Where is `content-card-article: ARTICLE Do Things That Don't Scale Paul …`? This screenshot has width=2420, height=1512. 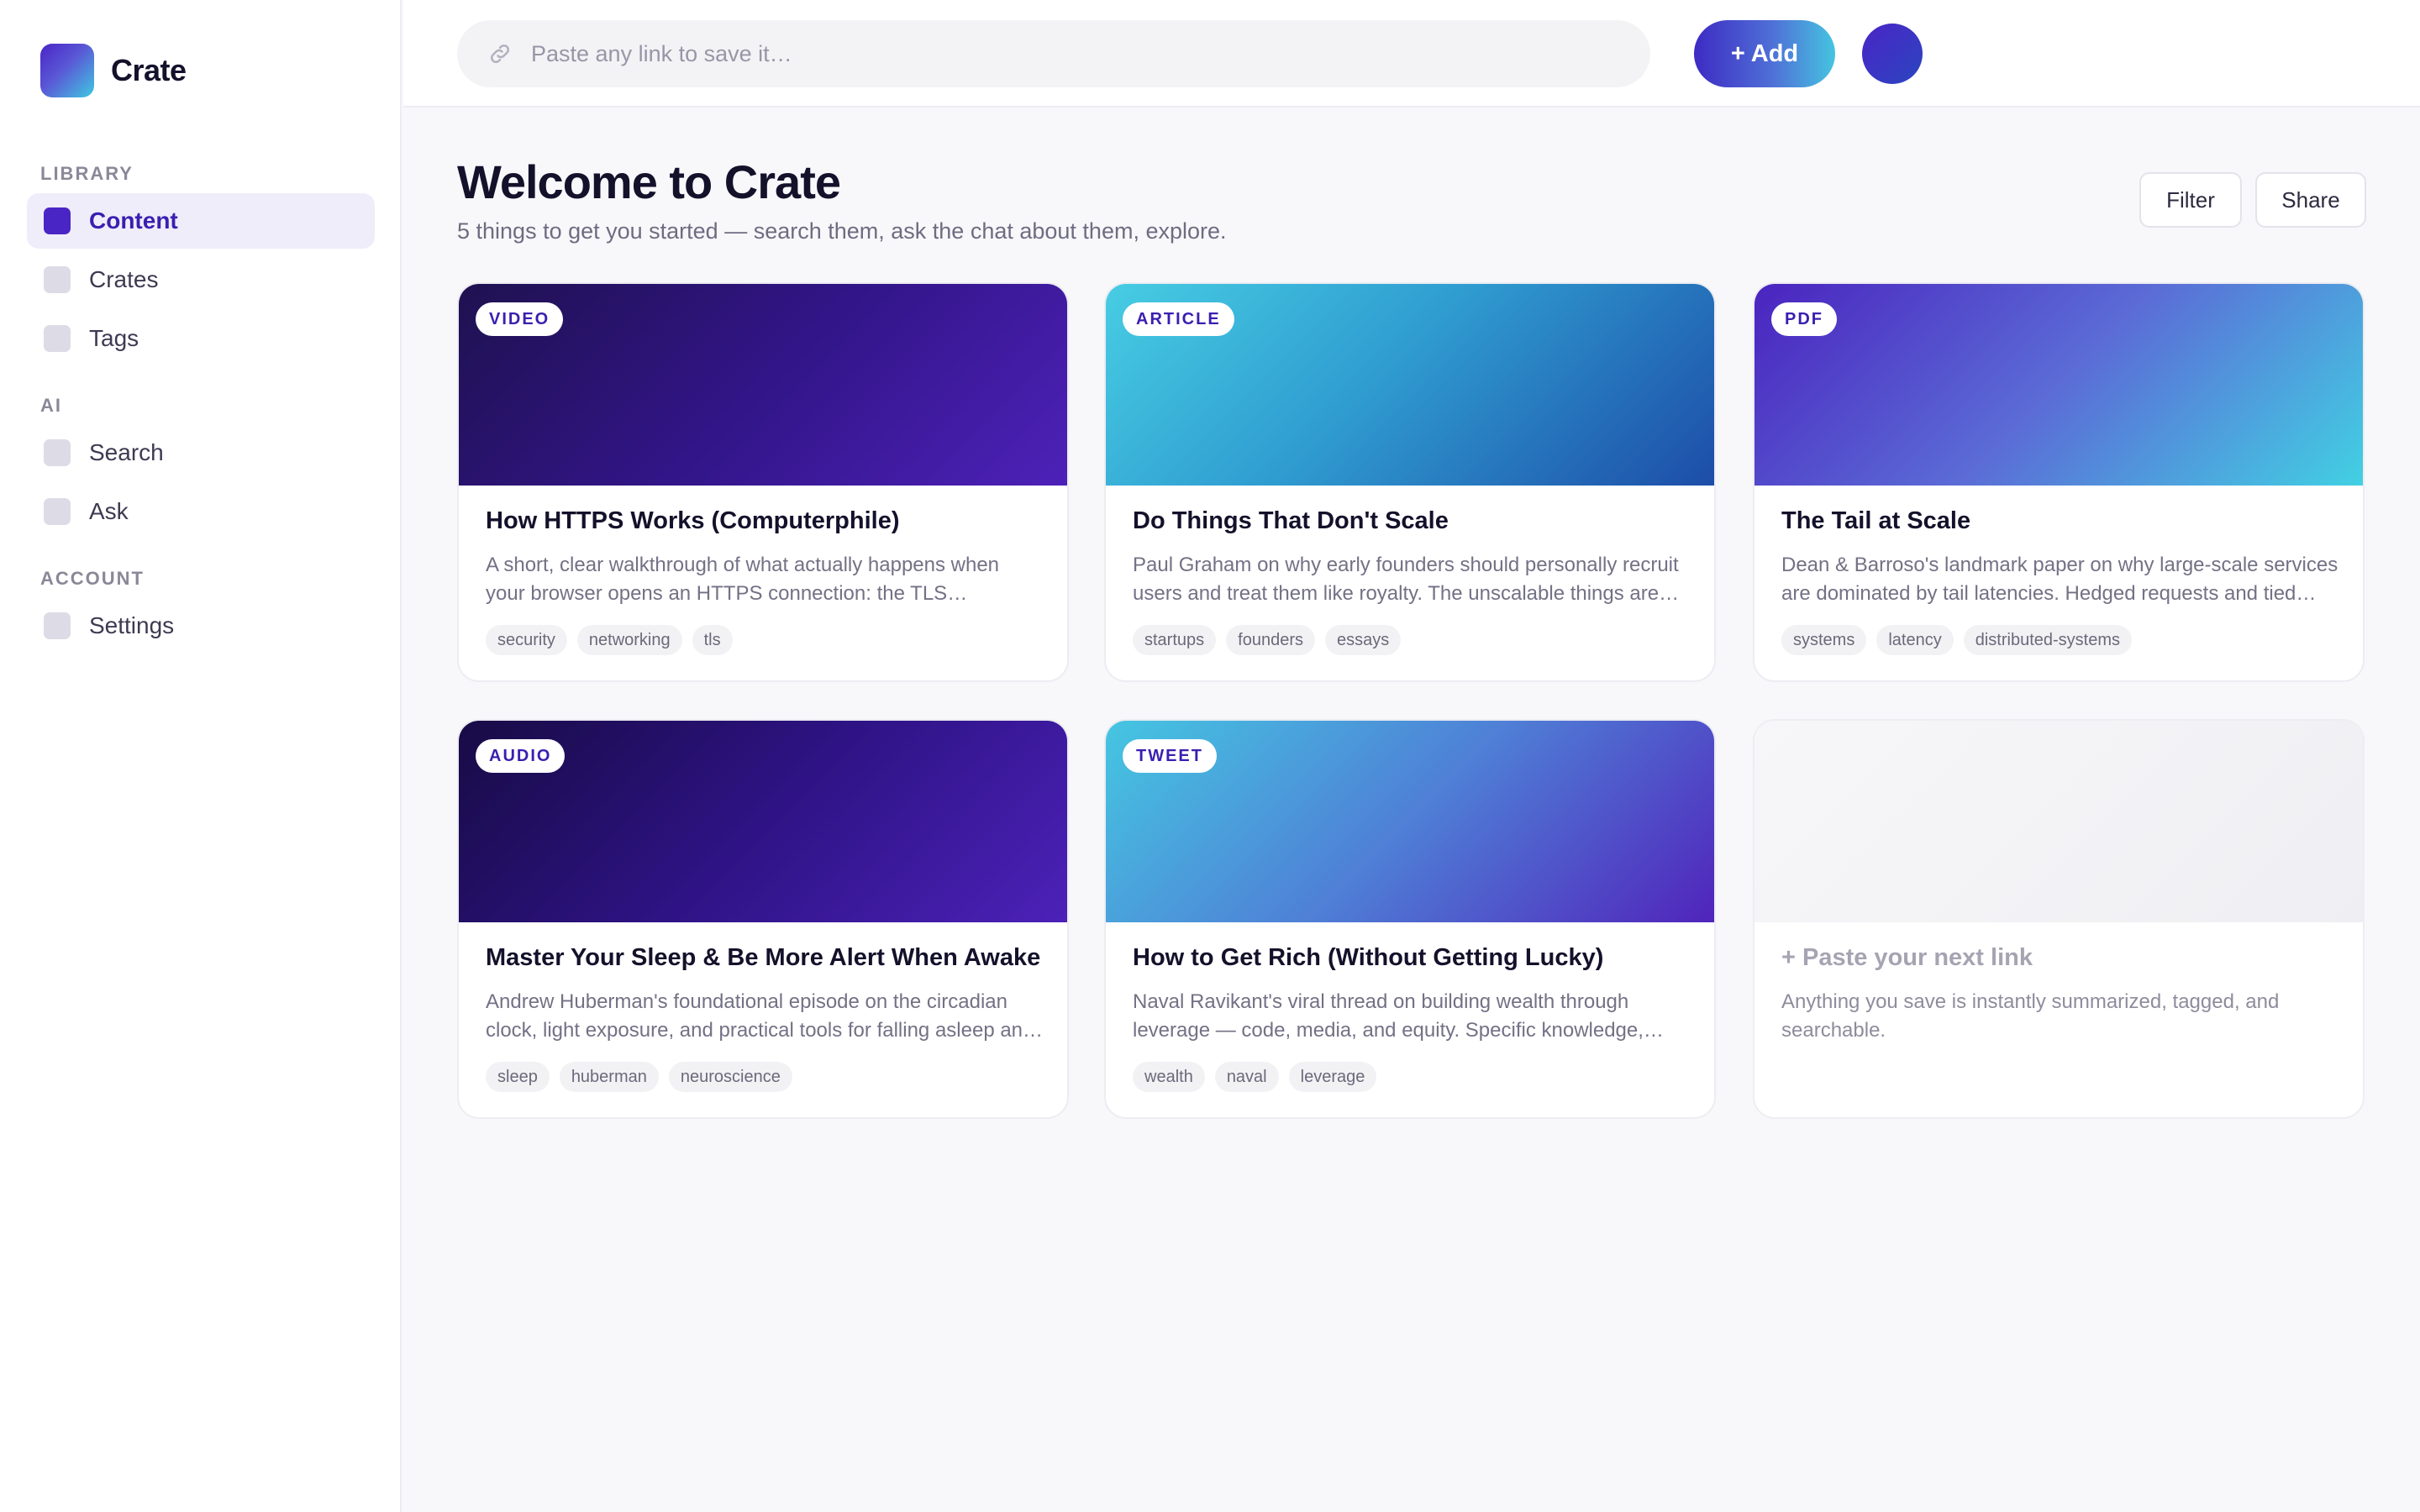 content-card-article: ARTICLE Do Things That Don't Scale Paul … is located at coordinates (1410, 482).